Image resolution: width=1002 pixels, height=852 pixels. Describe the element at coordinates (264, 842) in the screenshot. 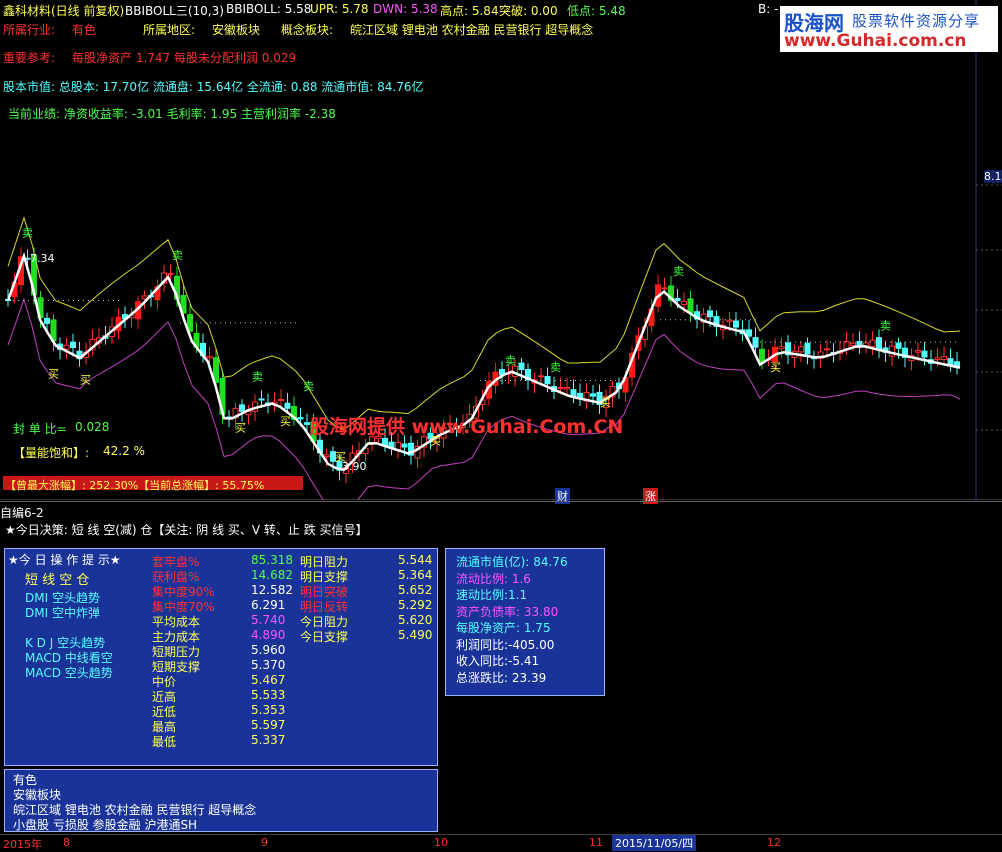

I see `axis-month-9: 9` at that location.